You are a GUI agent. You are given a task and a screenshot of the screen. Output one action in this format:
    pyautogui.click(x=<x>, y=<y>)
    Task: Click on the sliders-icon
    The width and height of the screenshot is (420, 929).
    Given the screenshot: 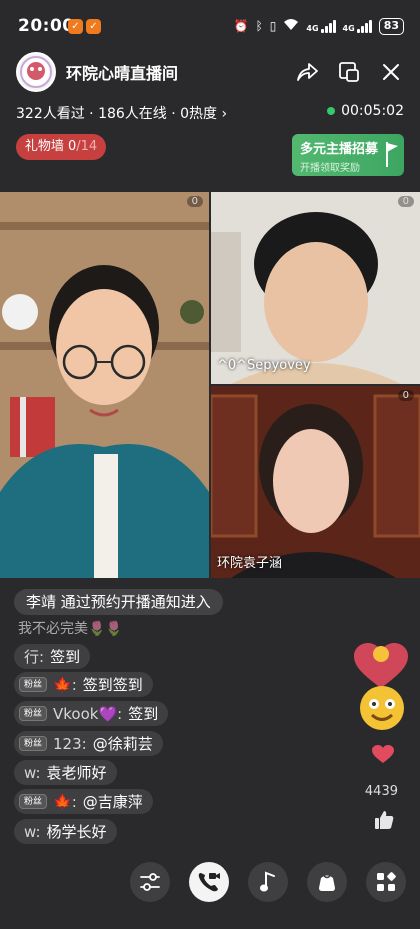 What is the action you would take?
    pyautogui.click(x=150, y=882)
    